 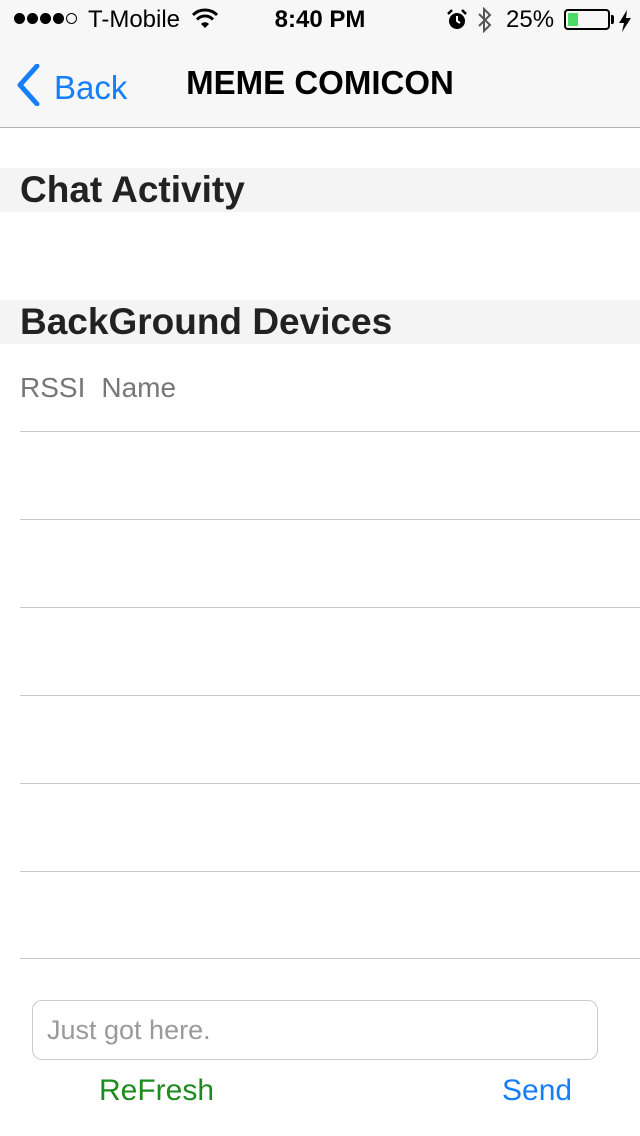 I want to click on column-header-name: Name, so click(x=139, y=387).